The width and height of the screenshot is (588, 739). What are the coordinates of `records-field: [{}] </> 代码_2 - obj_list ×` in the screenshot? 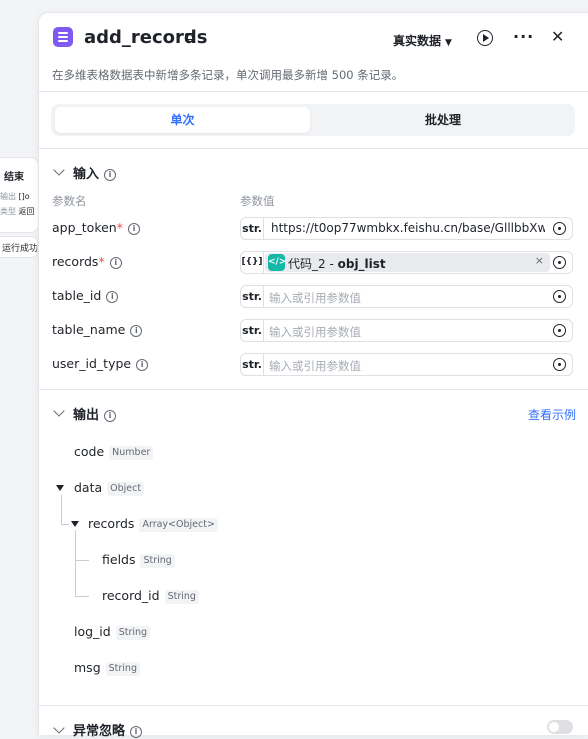 It's located at (406, 262).